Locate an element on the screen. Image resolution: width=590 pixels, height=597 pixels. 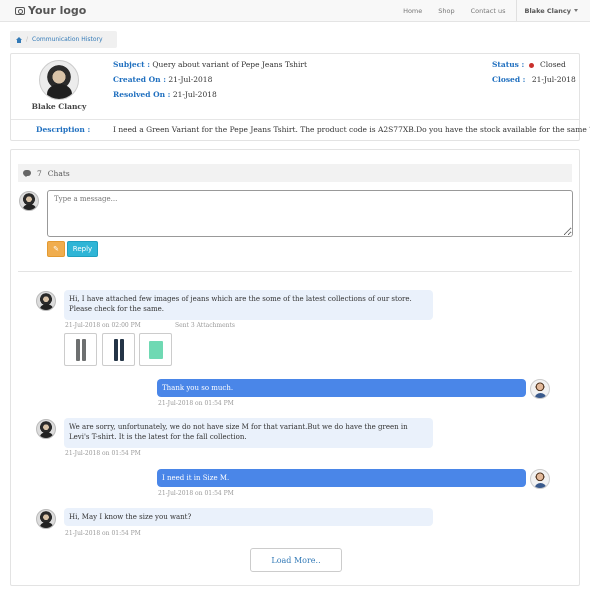
resolved-field: Resolved On : 21-Jul-2018 is located at coordinates (165, 94).